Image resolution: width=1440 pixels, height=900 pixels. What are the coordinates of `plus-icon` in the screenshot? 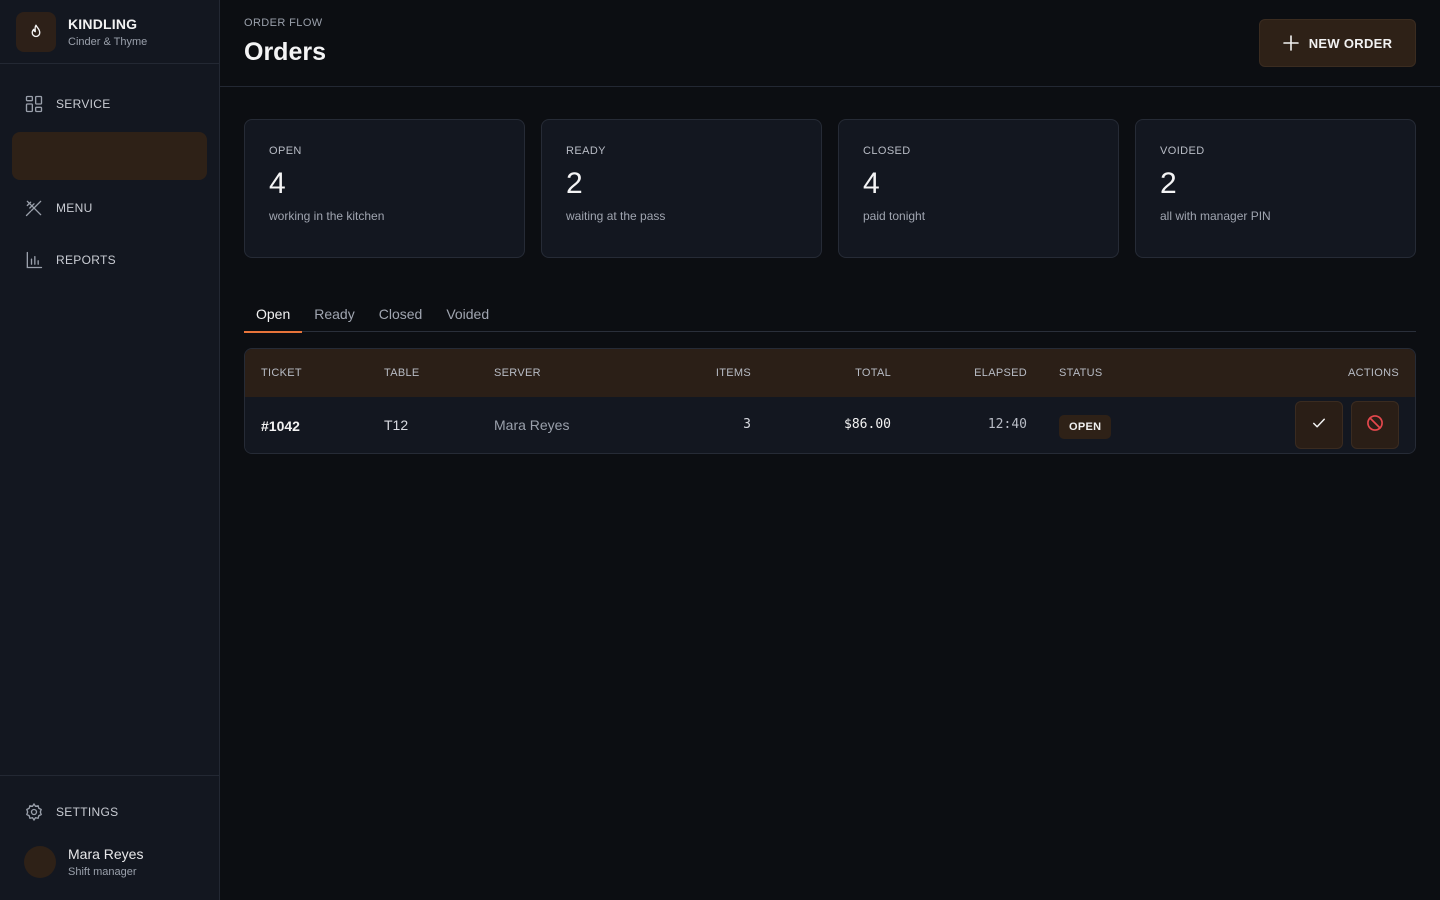 It's located at (1290, 43).